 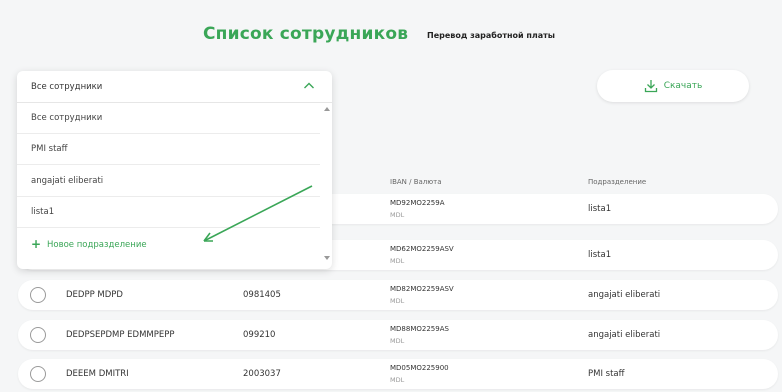 What do you see at coordinates (259, 335) in the screenshot?
I see `row-phone: 099210` at bounding box center [259, 335].